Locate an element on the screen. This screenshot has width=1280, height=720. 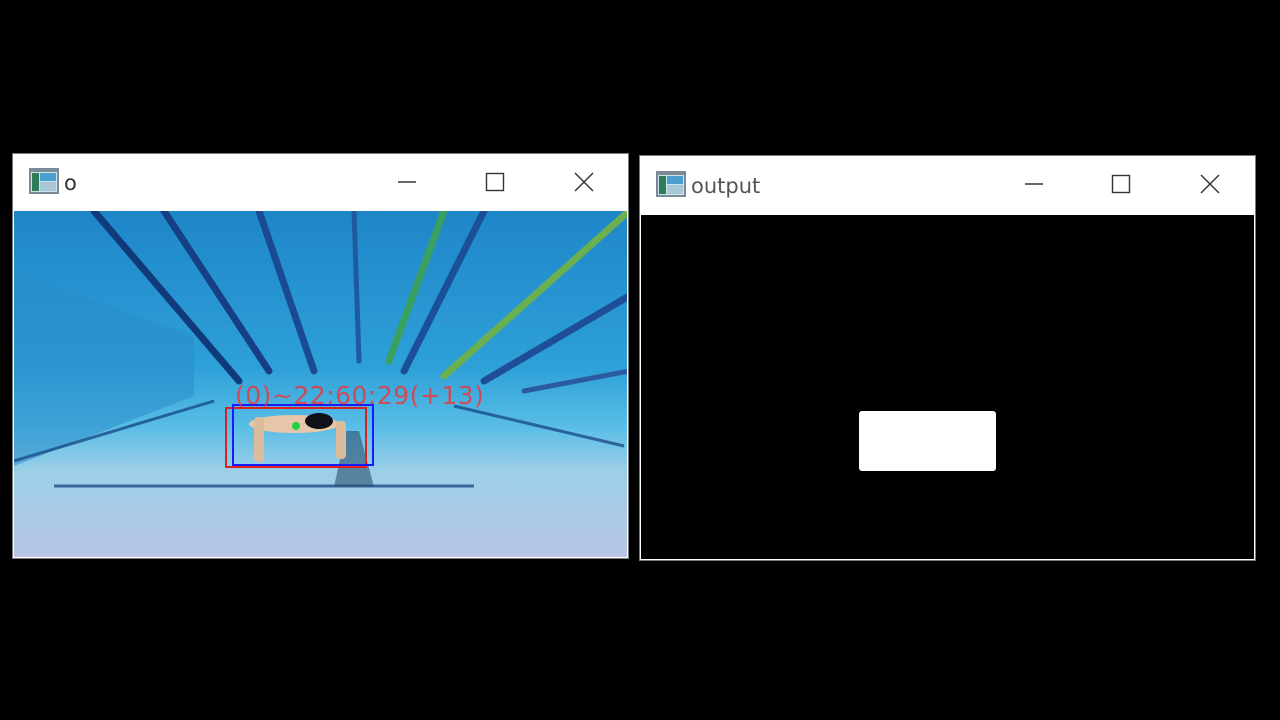
tracking-overlay-label: (0)~22:60:29(+13) is located at coordinates (360, 395).